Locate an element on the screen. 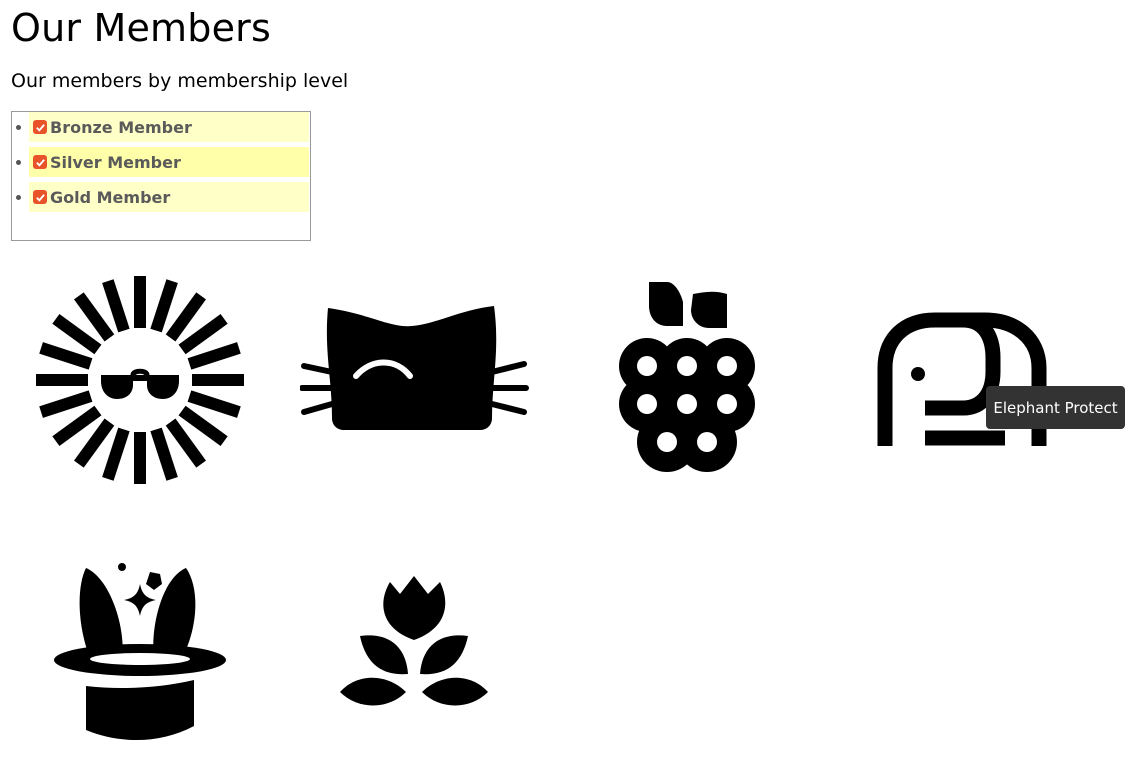  gold-checkbox is located at coordinates (40, 197).